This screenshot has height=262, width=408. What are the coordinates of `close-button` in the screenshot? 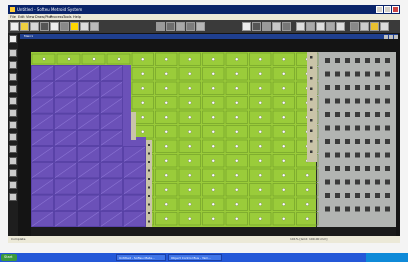 It's located at (395, 9).